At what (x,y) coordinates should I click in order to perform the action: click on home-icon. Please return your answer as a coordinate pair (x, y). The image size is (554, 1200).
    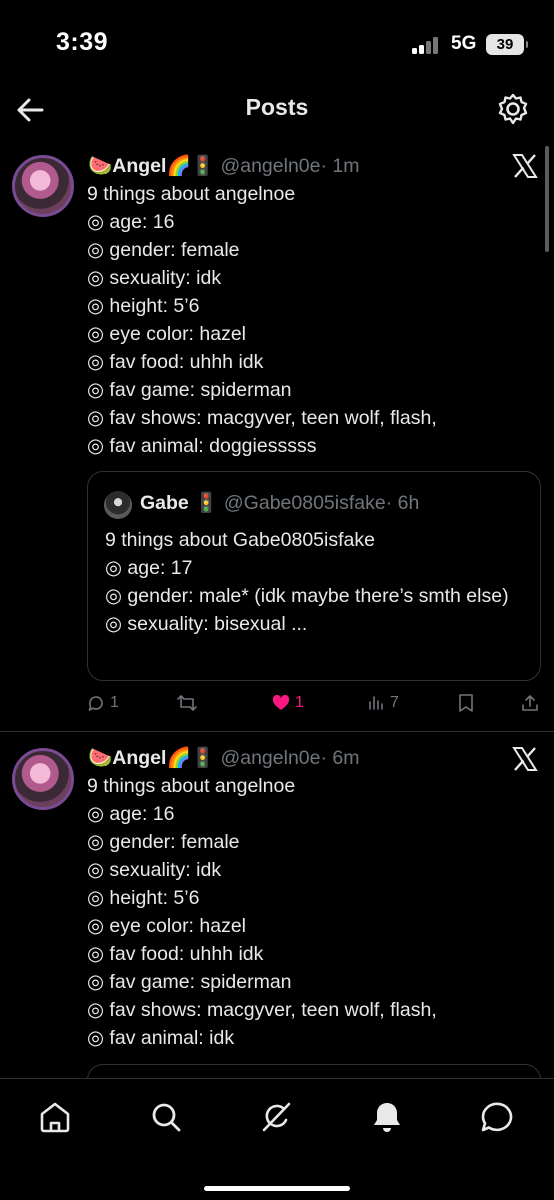
    Looking at the image, I should click on (55, 1117).